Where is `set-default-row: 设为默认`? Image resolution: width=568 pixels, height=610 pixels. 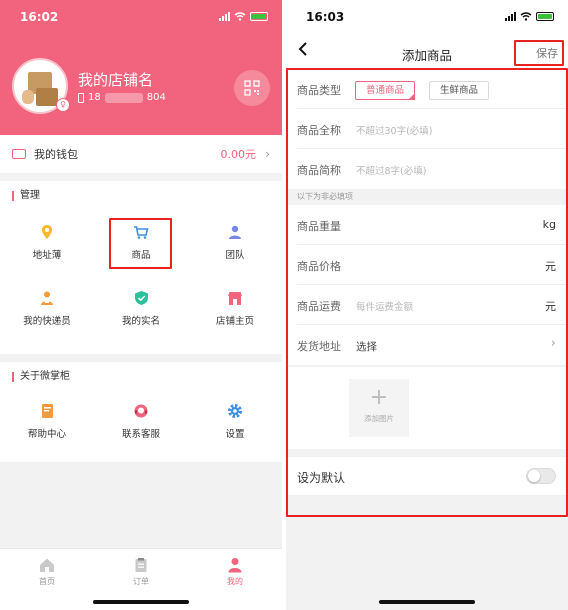
set-default-row: 设为默认 is located at coordinates (427, 476).